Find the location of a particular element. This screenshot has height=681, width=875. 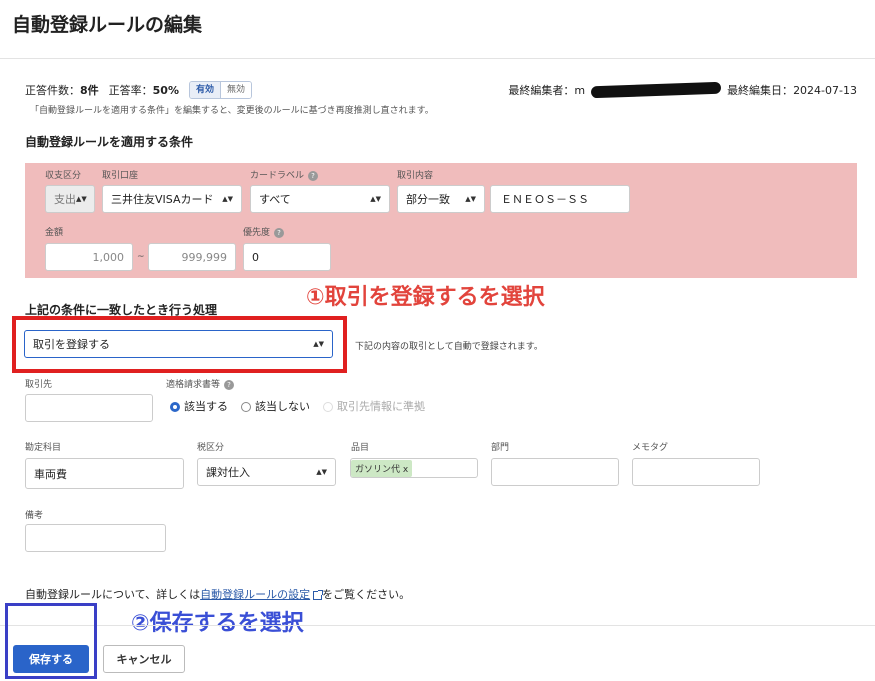

last-editor-label: 最終編集者： is located at coordinates (541, 90).